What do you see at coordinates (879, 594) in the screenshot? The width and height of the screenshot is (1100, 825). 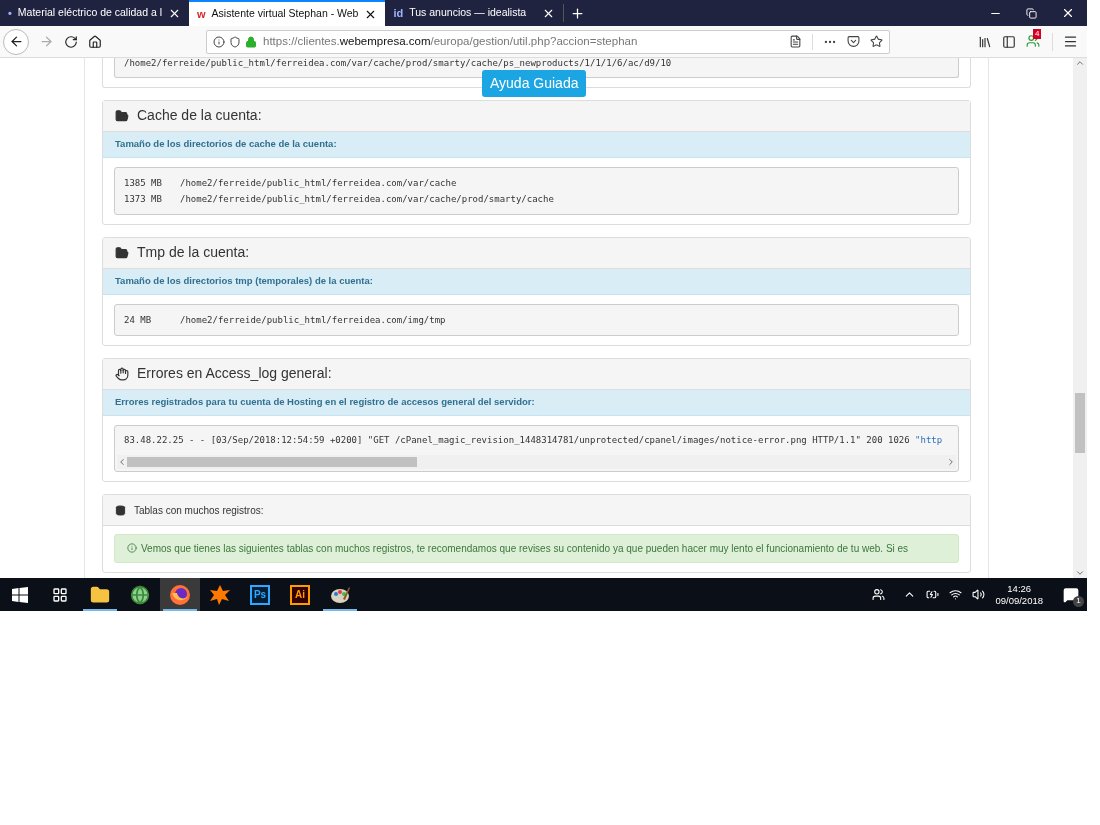 I see `people-icon` at bounding box center [879, 594].